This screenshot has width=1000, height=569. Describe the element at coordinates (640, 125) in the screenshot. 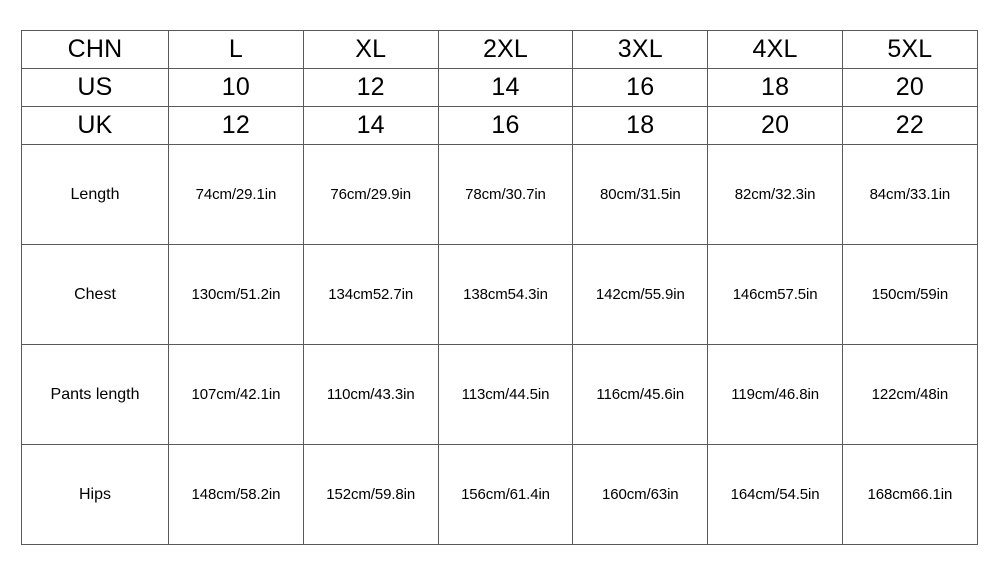

I see `header-cell-uk-4: 18` at that location.